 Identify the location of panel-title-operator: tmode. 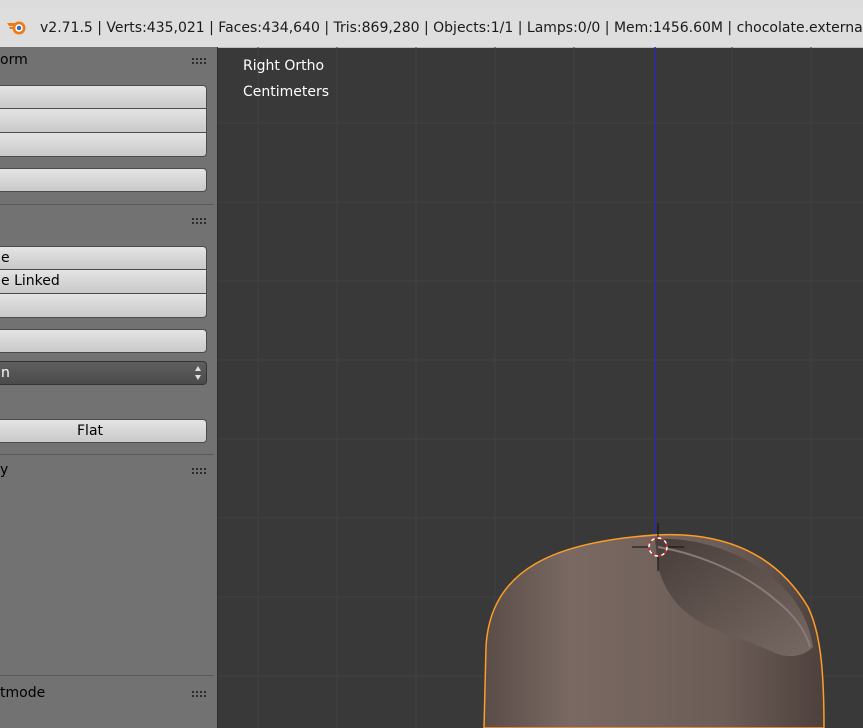
(23, 693).